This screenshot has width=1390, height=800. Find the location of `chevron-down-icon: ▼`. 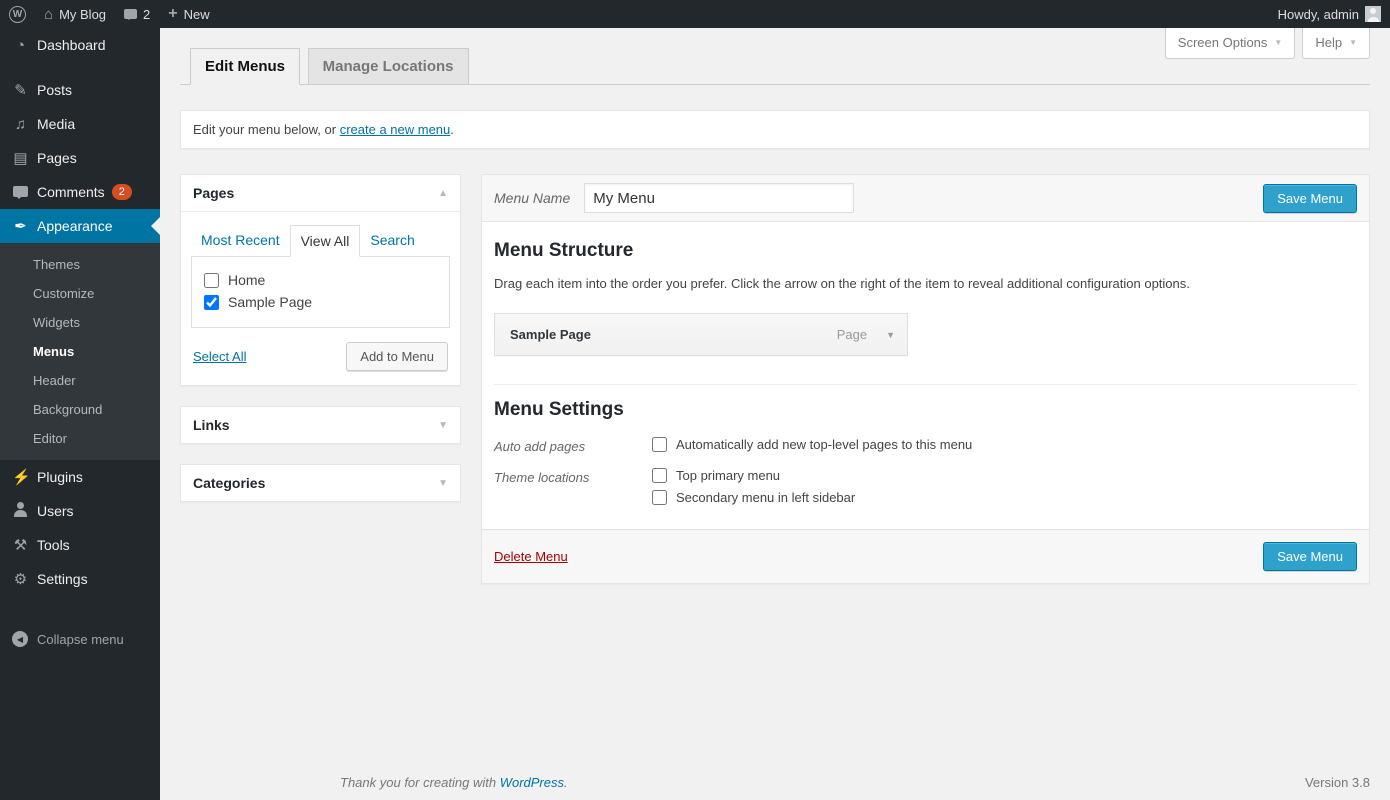

chevron-down-icon: ▼ is located at coordinates (1353, 42).